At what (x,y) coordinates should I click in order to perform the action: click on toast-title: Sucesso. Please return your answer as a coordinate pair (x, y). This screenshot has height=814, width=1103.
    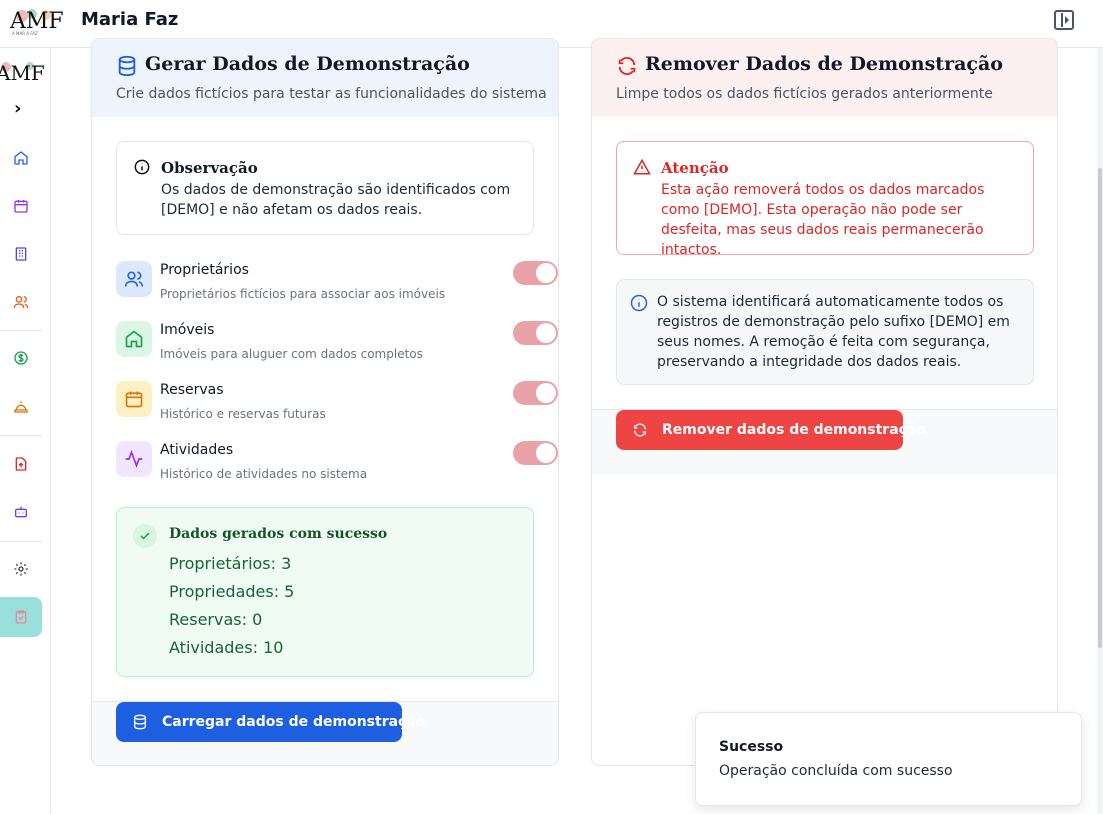
    Looking at the image, I should click on (751, 747).